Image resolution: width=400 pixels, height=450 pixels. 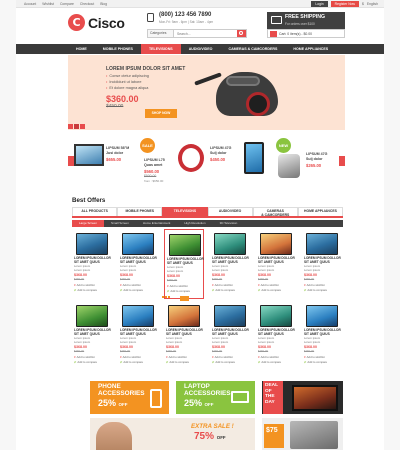 What do you see at coordinates (67, 4) in the screenshot?
I see `top-link-compare: Compare` at bounding box center [67, 4].